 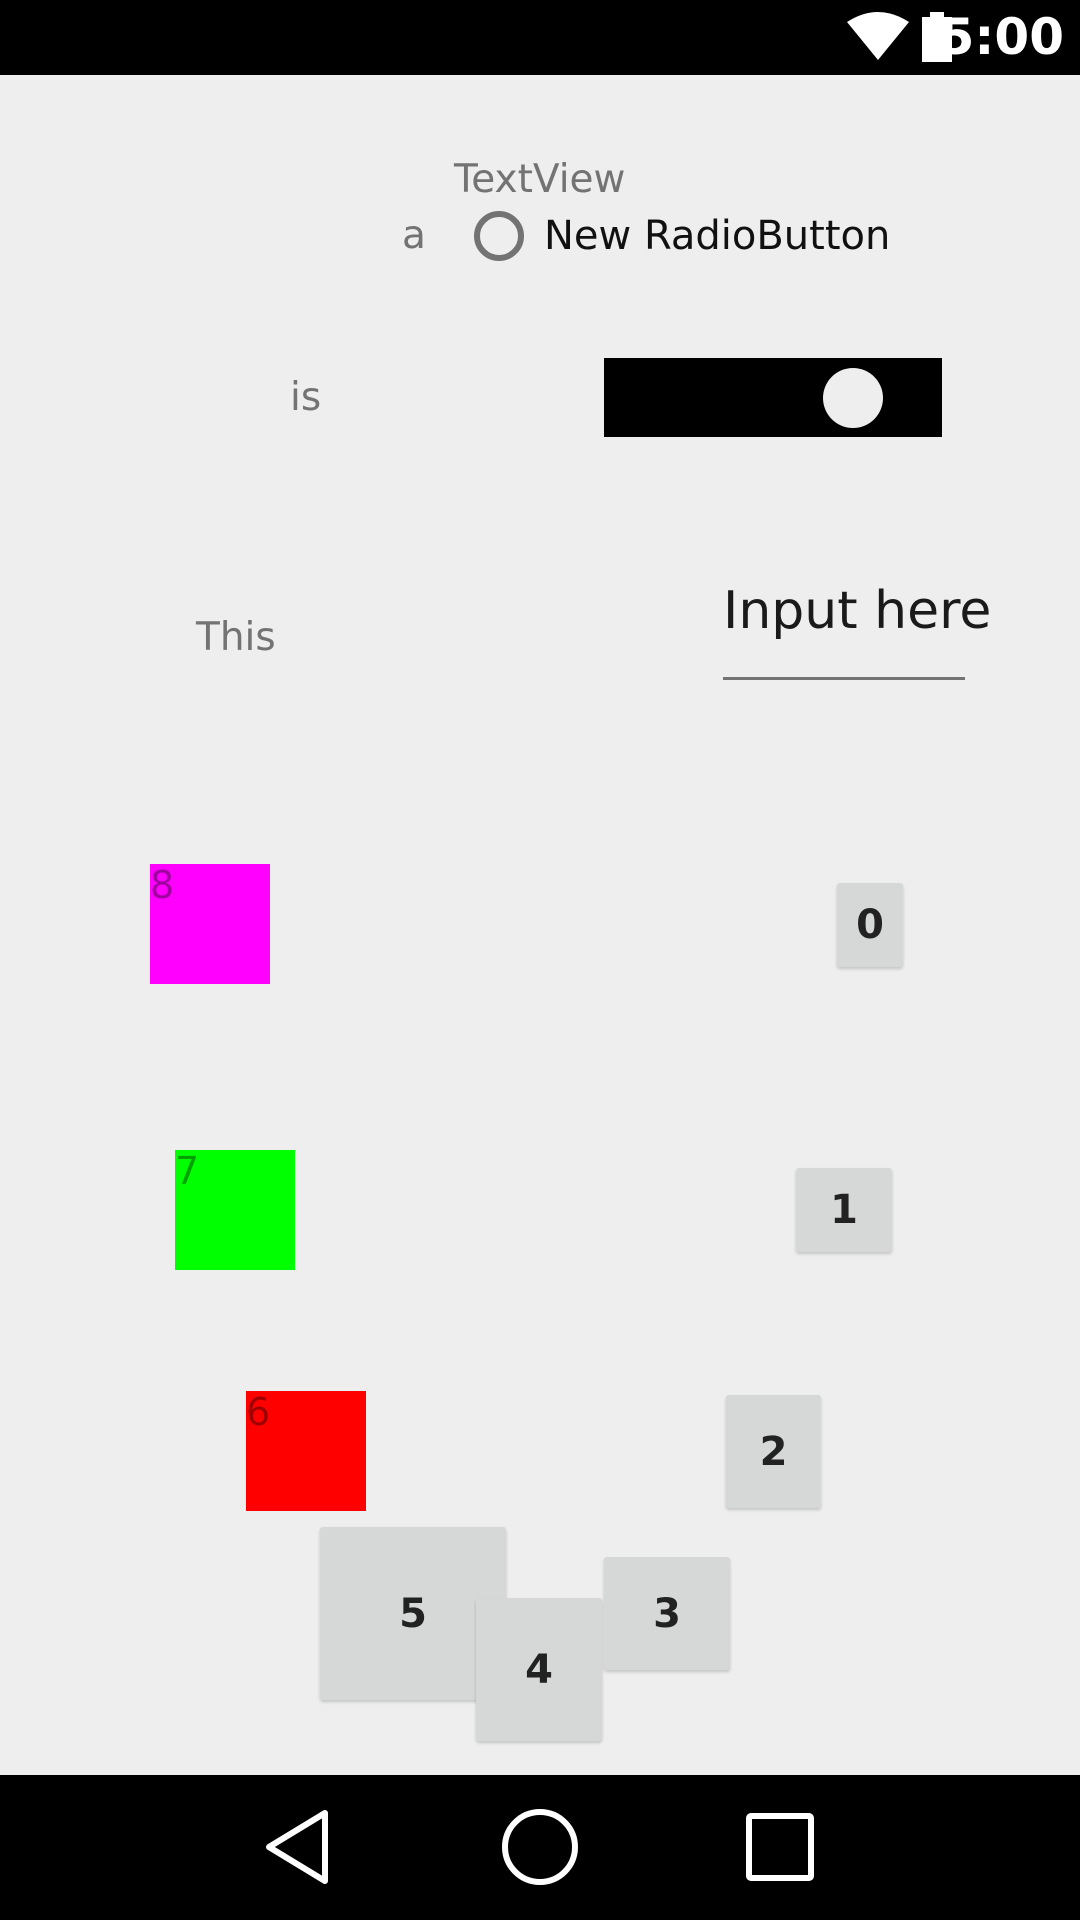 I want to click on button-2: 2, so click(x=773, y=1451).